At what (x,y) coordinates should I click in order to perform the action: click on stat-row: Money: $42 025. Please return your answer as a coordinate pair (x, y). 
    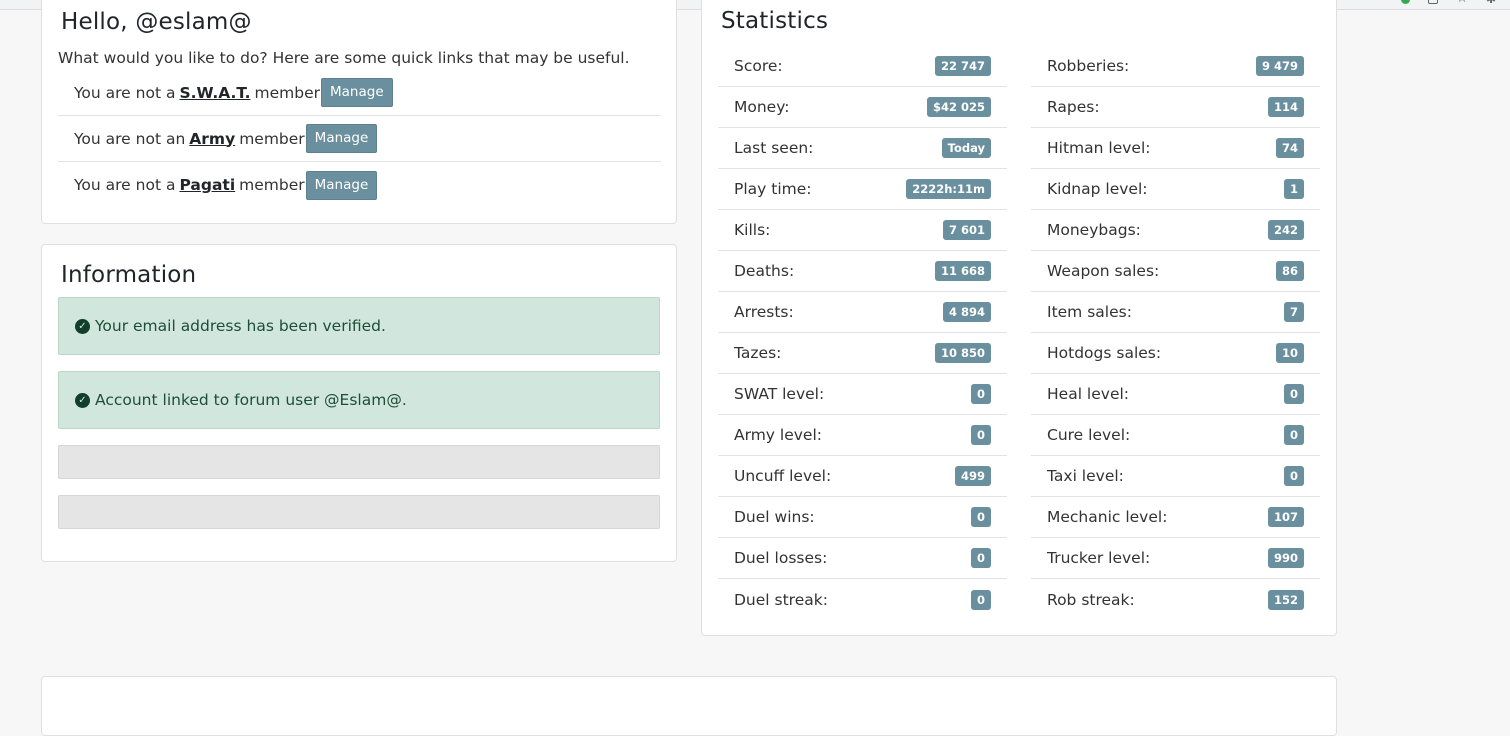
    Looking at the image, I should click on (862, 107).